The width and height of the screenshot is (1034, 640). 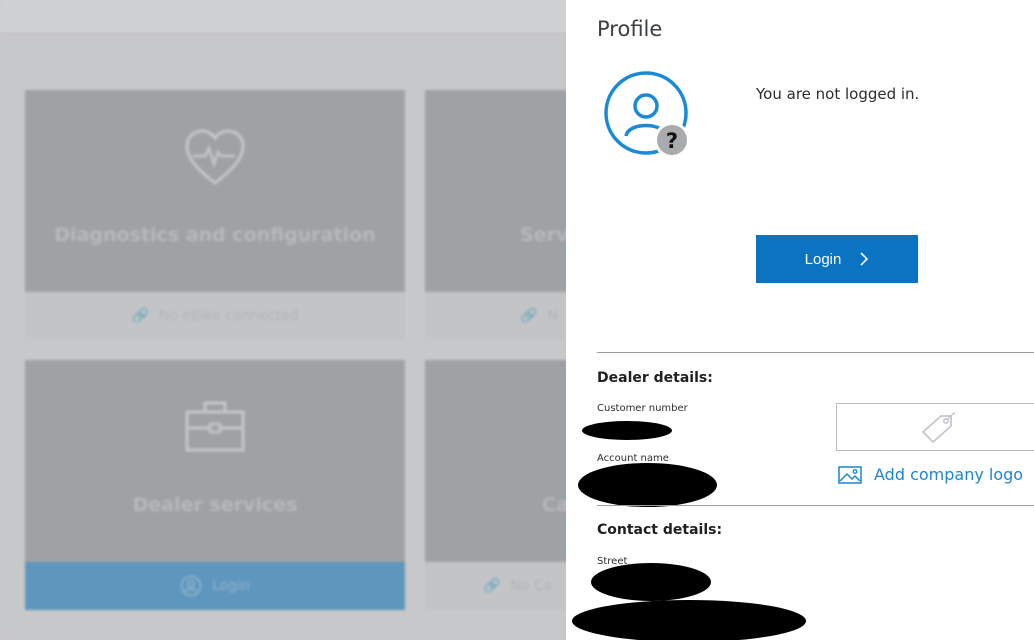 I want to click on tile-footer-text: No Ca, so click(x=531, y=586).